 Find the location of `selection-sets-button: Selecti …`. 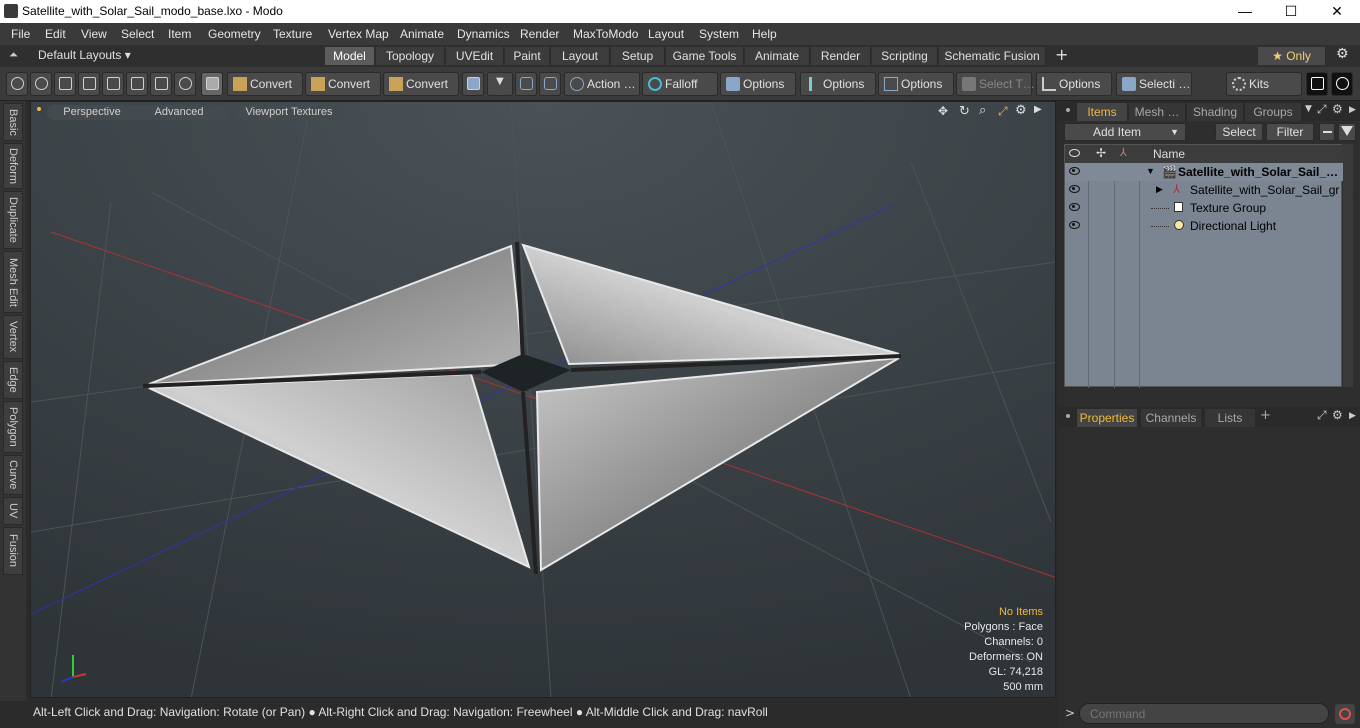

selection-sets-button: Selecti … is located at coordinates (1154, 84).